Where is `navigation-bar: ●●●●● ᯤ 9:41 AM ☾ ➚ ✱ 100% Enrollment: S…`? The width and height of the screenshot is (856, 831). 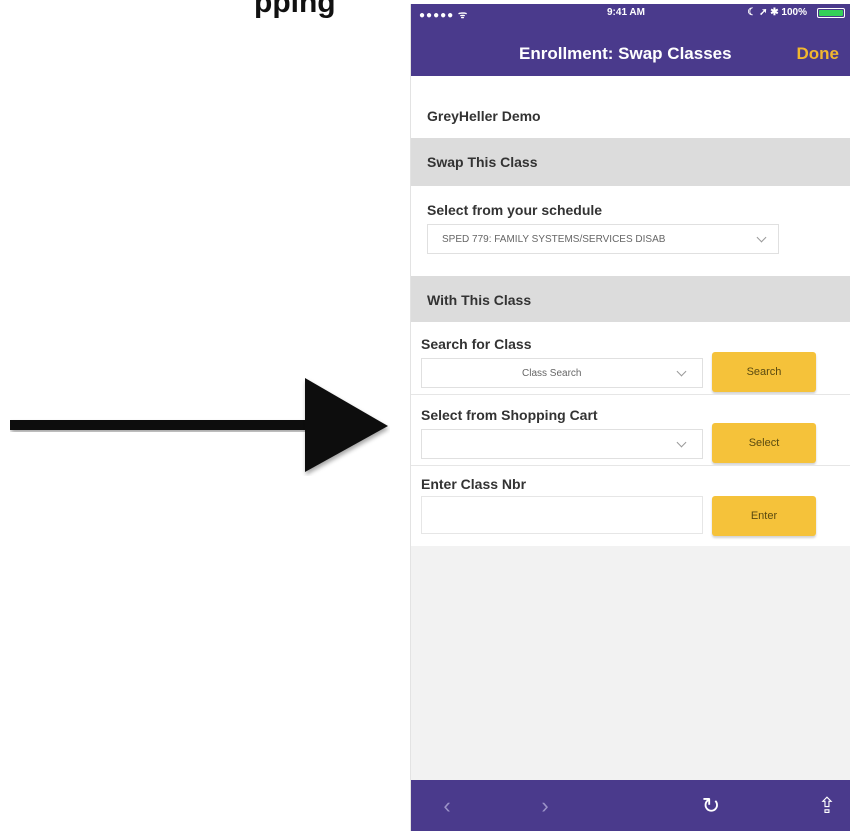
navigation-bar: ●●●●● ᯤ 9:41 AM ☾ ➚ ✱ 100% Enrollment: S… is located at coordinates (630, 40).